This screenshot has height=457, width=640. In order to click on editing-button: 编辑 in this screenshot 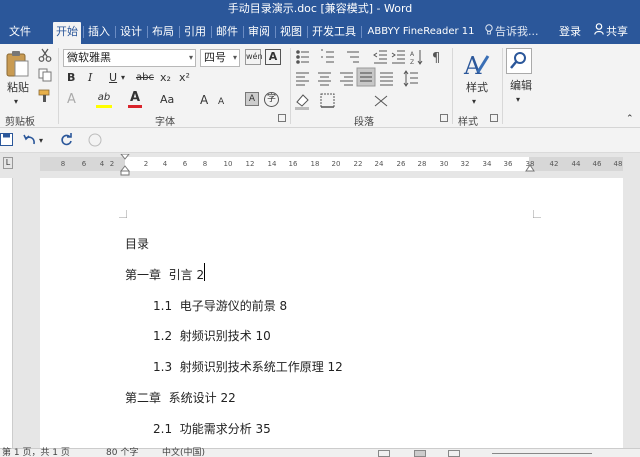, I will do `click(521, 86)`.